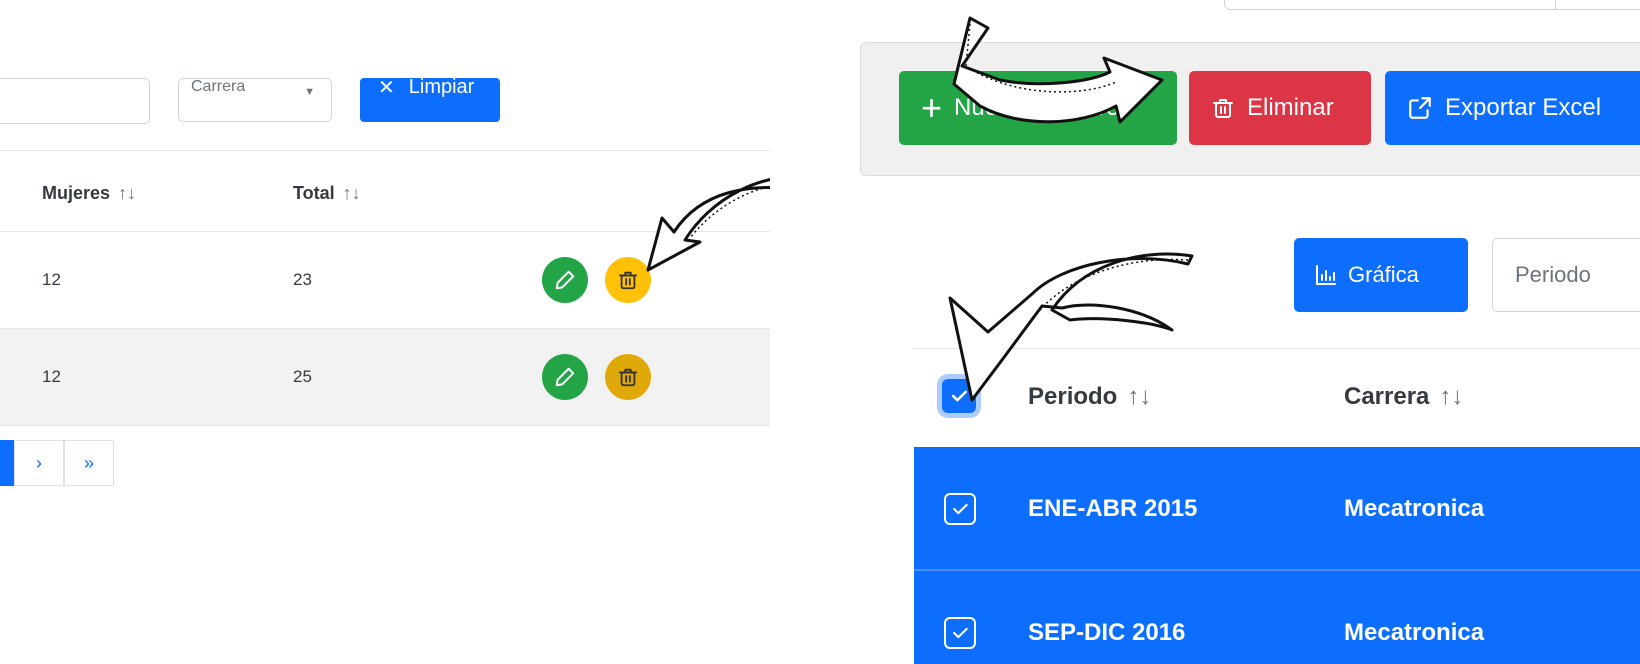 The image size is (1640, 664). What do you see at coordinates (385, 280) in the screenshot?
I see `table-row: 12 23` at bounding box center [385, 280].